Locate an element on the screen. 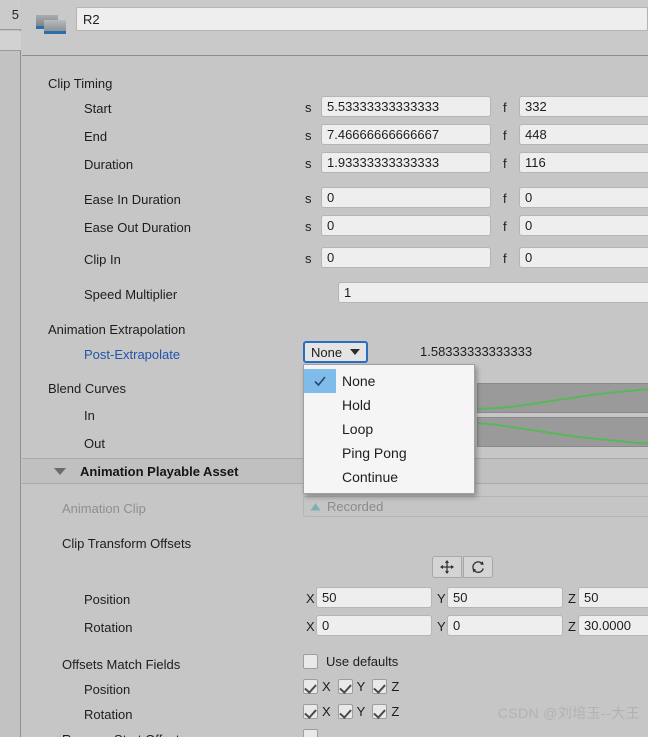 Image resolution: width=648 pixels, height=737 pixels. curve-in-graph is located at coordinates (563, 399).